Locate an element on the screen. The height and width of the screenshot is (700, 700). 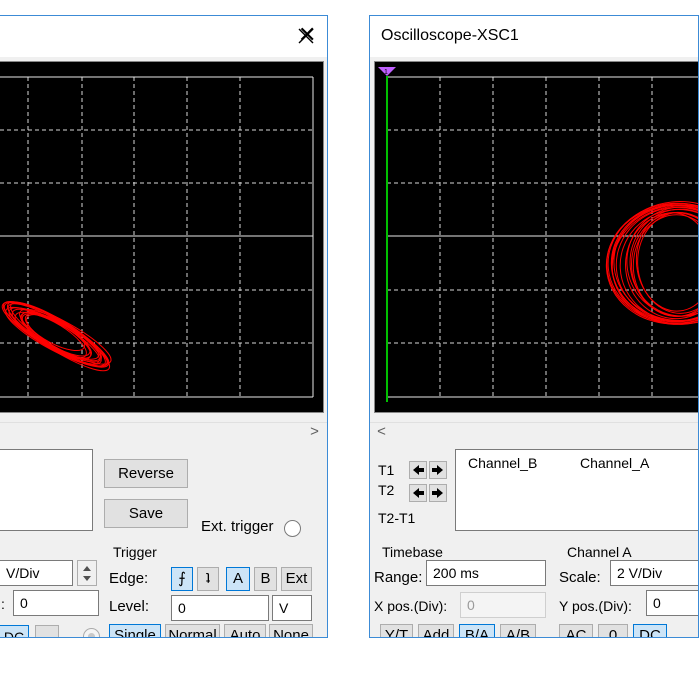
trigger-level-unit: V is located at coordinates (292, 608).